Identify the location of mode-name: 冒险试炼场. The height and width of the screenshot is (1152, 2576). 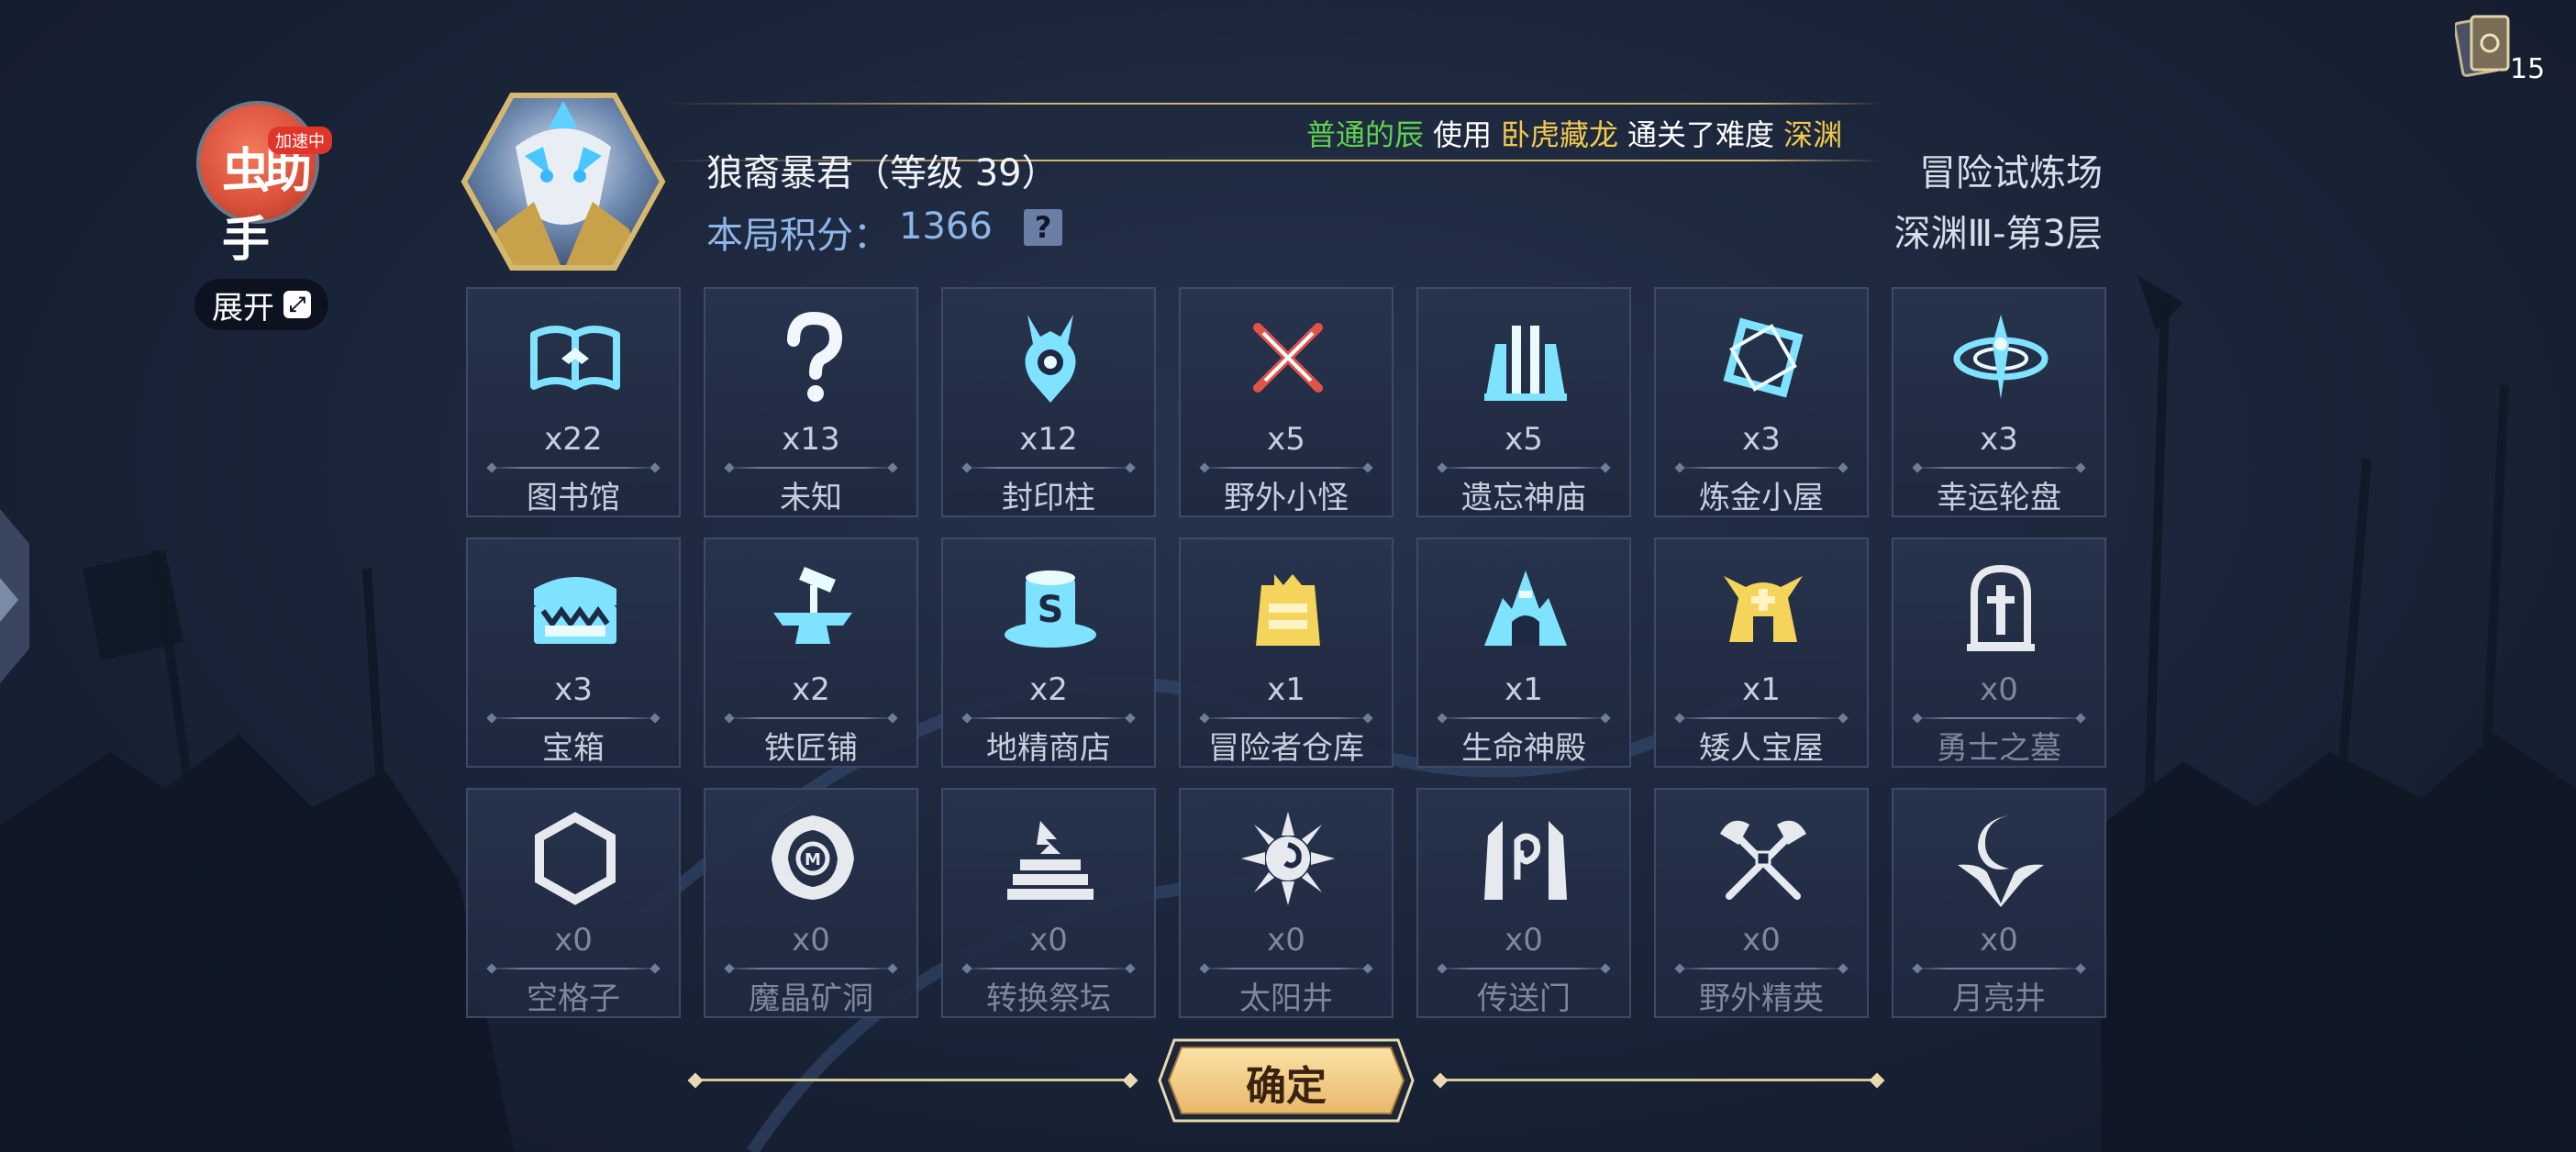
(2011, 173).